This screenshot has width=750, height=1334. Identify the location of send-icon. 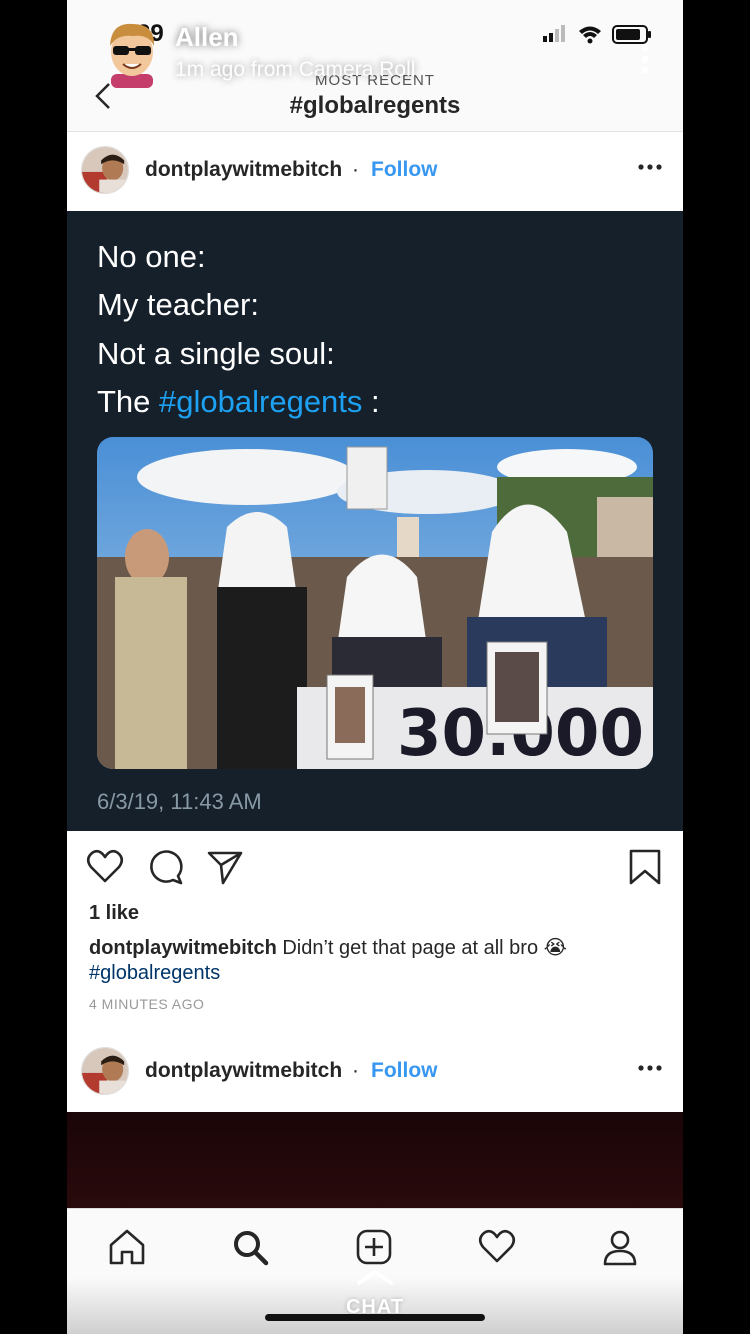
(225, 867).